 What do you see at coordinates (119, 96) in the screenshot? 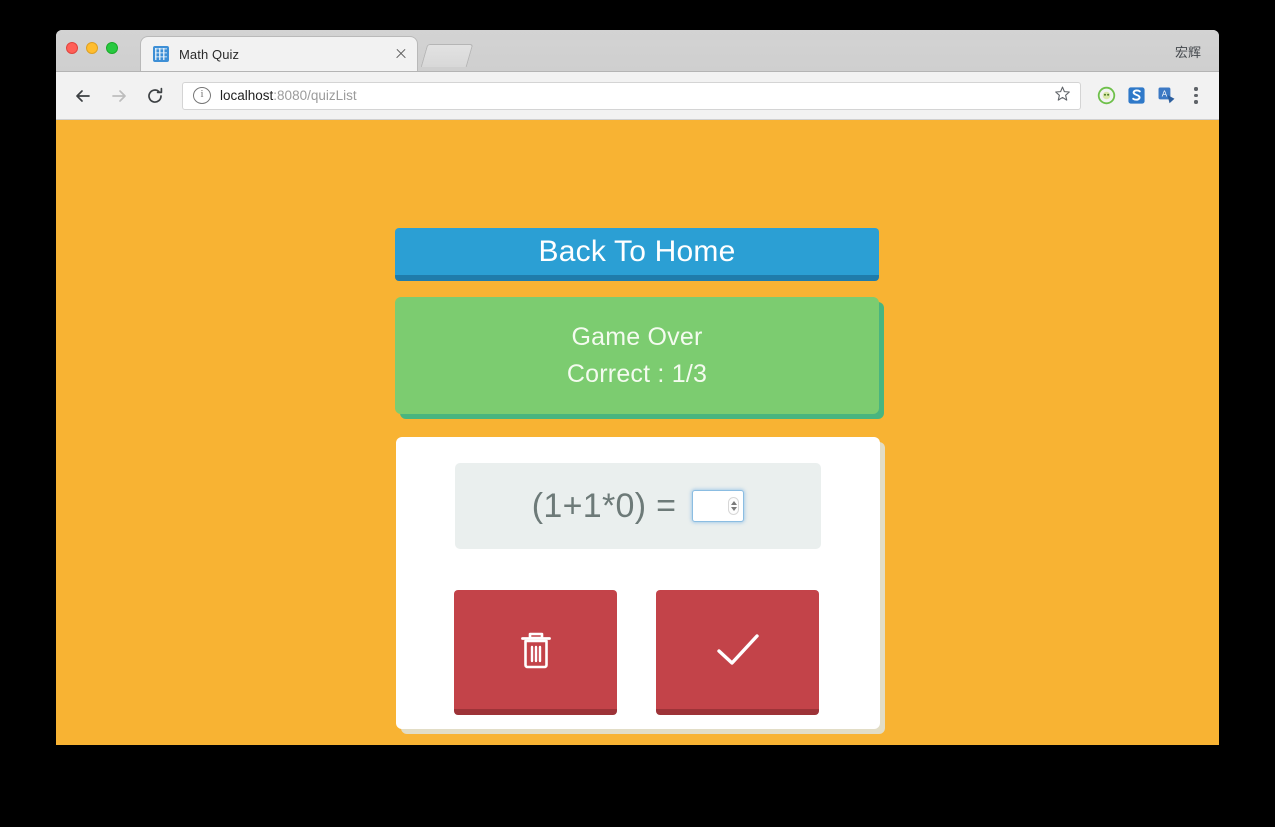
I see `forward-arrow-icon` at bounding box center [119, 96].